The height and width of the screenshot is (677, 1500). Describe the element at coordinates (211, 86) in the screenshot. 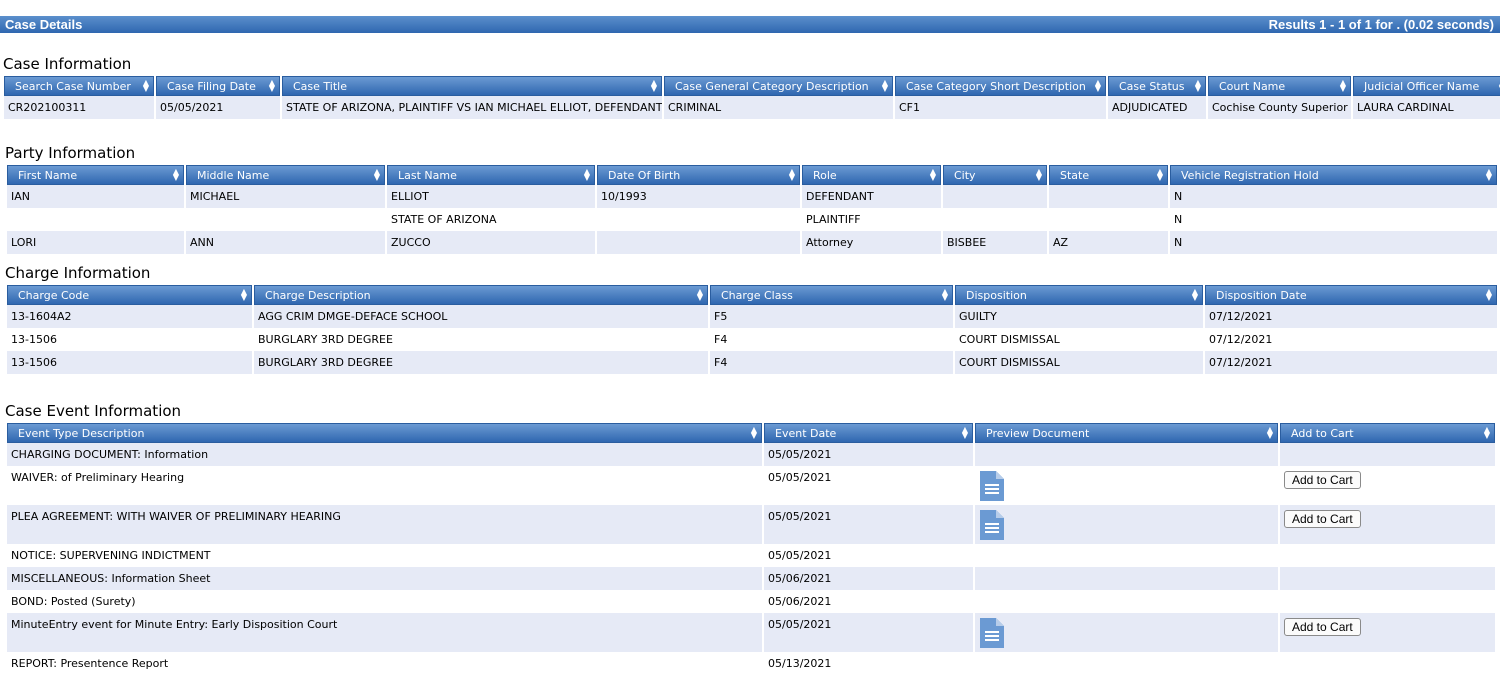

I see `column-header-label: Case Filing Date` at that location.